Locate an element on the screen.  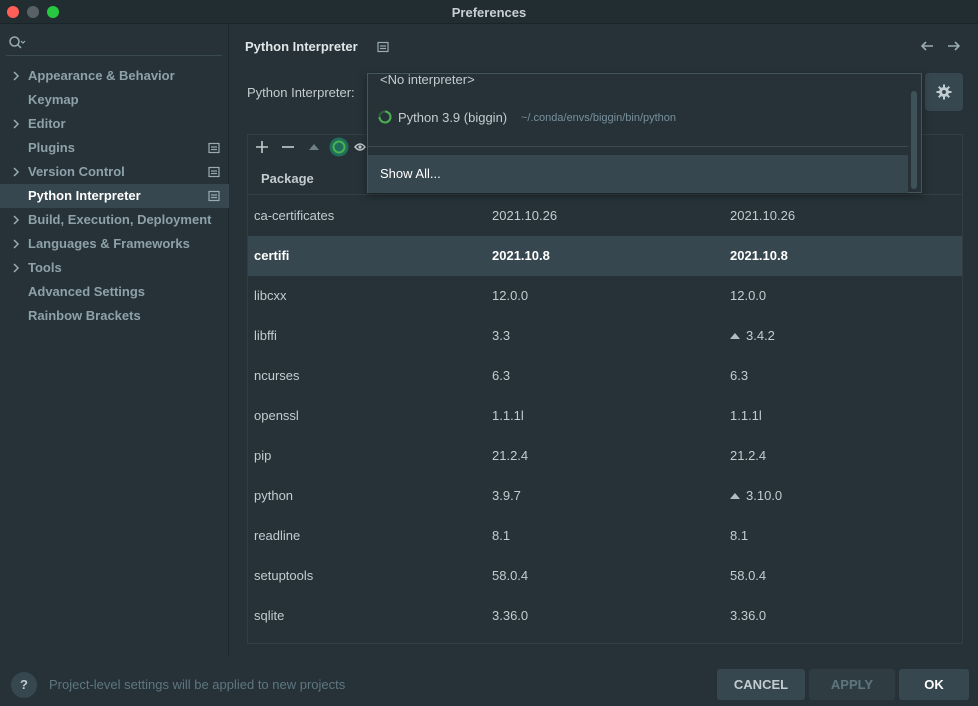
table-row: libcxx 12.0.0 12.0.0 is located at coordinates (605, 296).